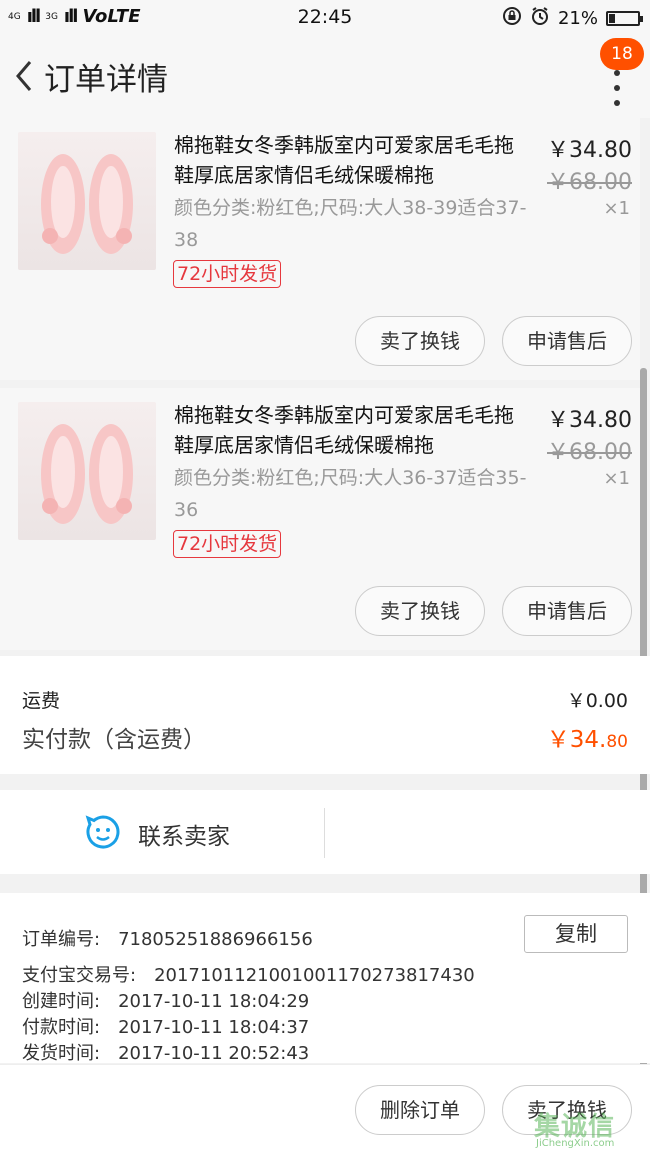  I want to click on notification-badge: 18, so click(622, 54).